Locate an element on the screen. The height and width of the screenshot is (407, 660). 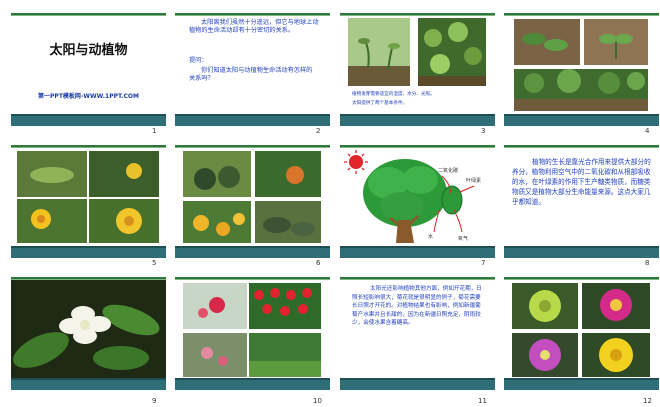
question-text: 你们知道太阳与动植物生命活动有怎样的关系吗？ is located at coordinates (251, 75).